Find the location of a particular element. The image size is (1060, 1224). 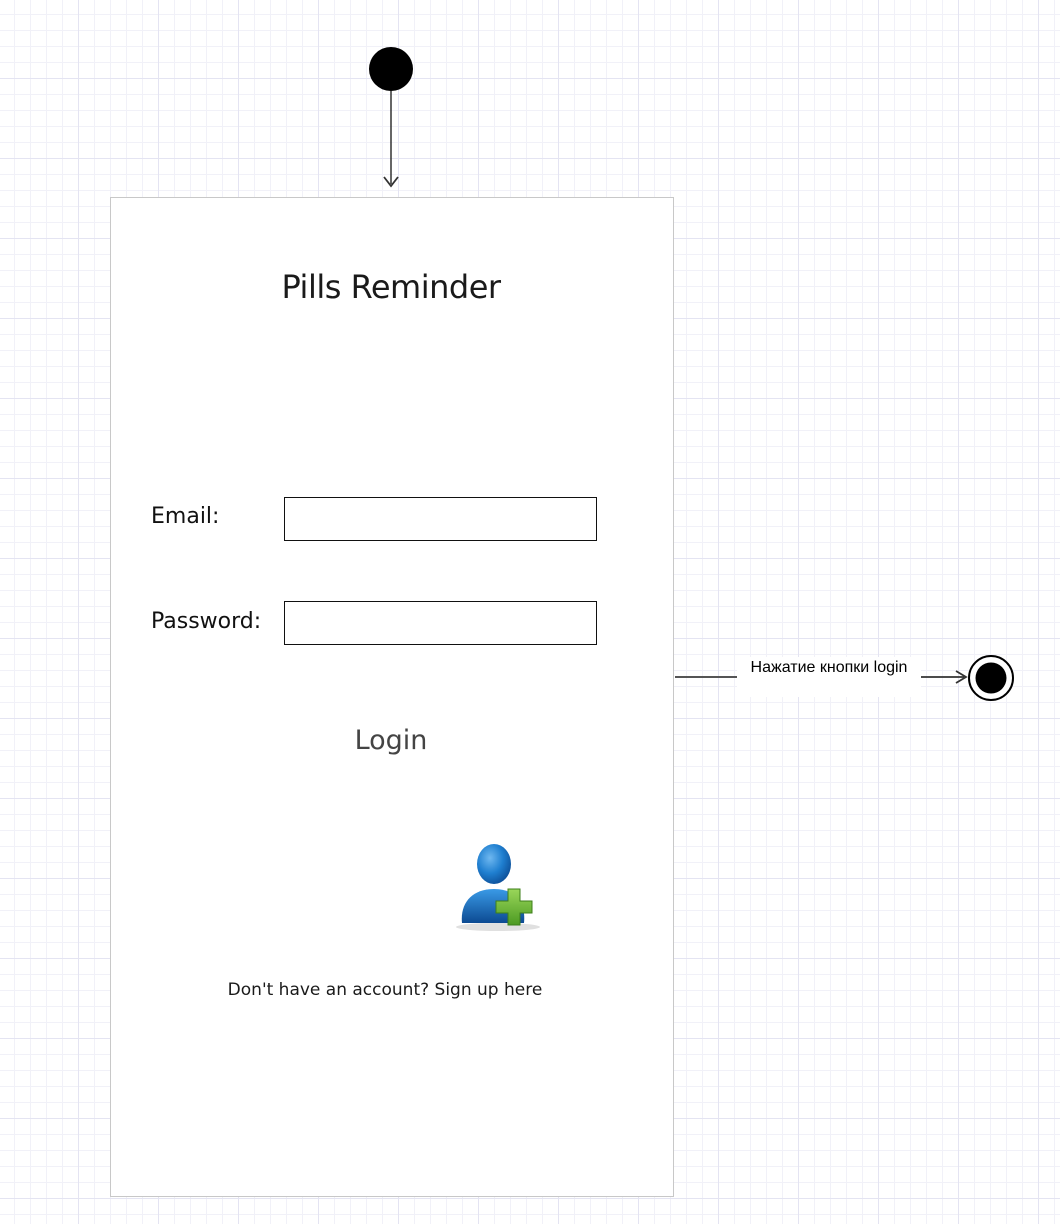

password-label: Password: is located at coordinates (206, 621).